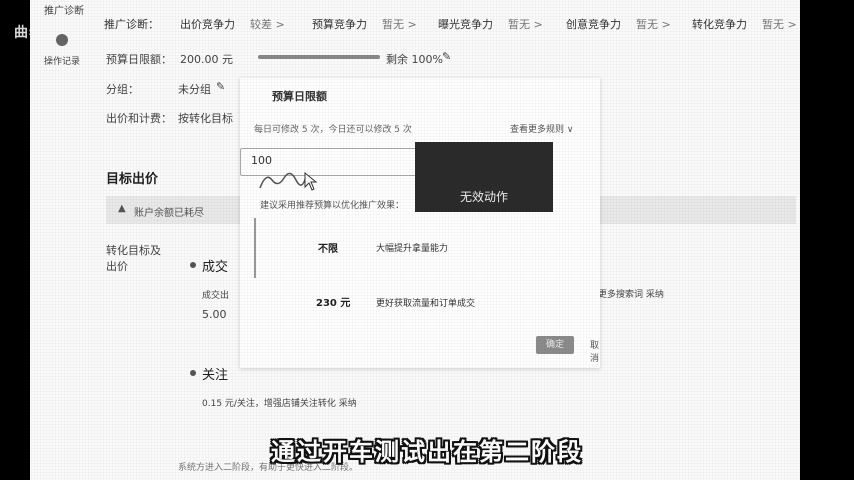  I want to click on budget-label: 预算日限额：, so click(139, 59).